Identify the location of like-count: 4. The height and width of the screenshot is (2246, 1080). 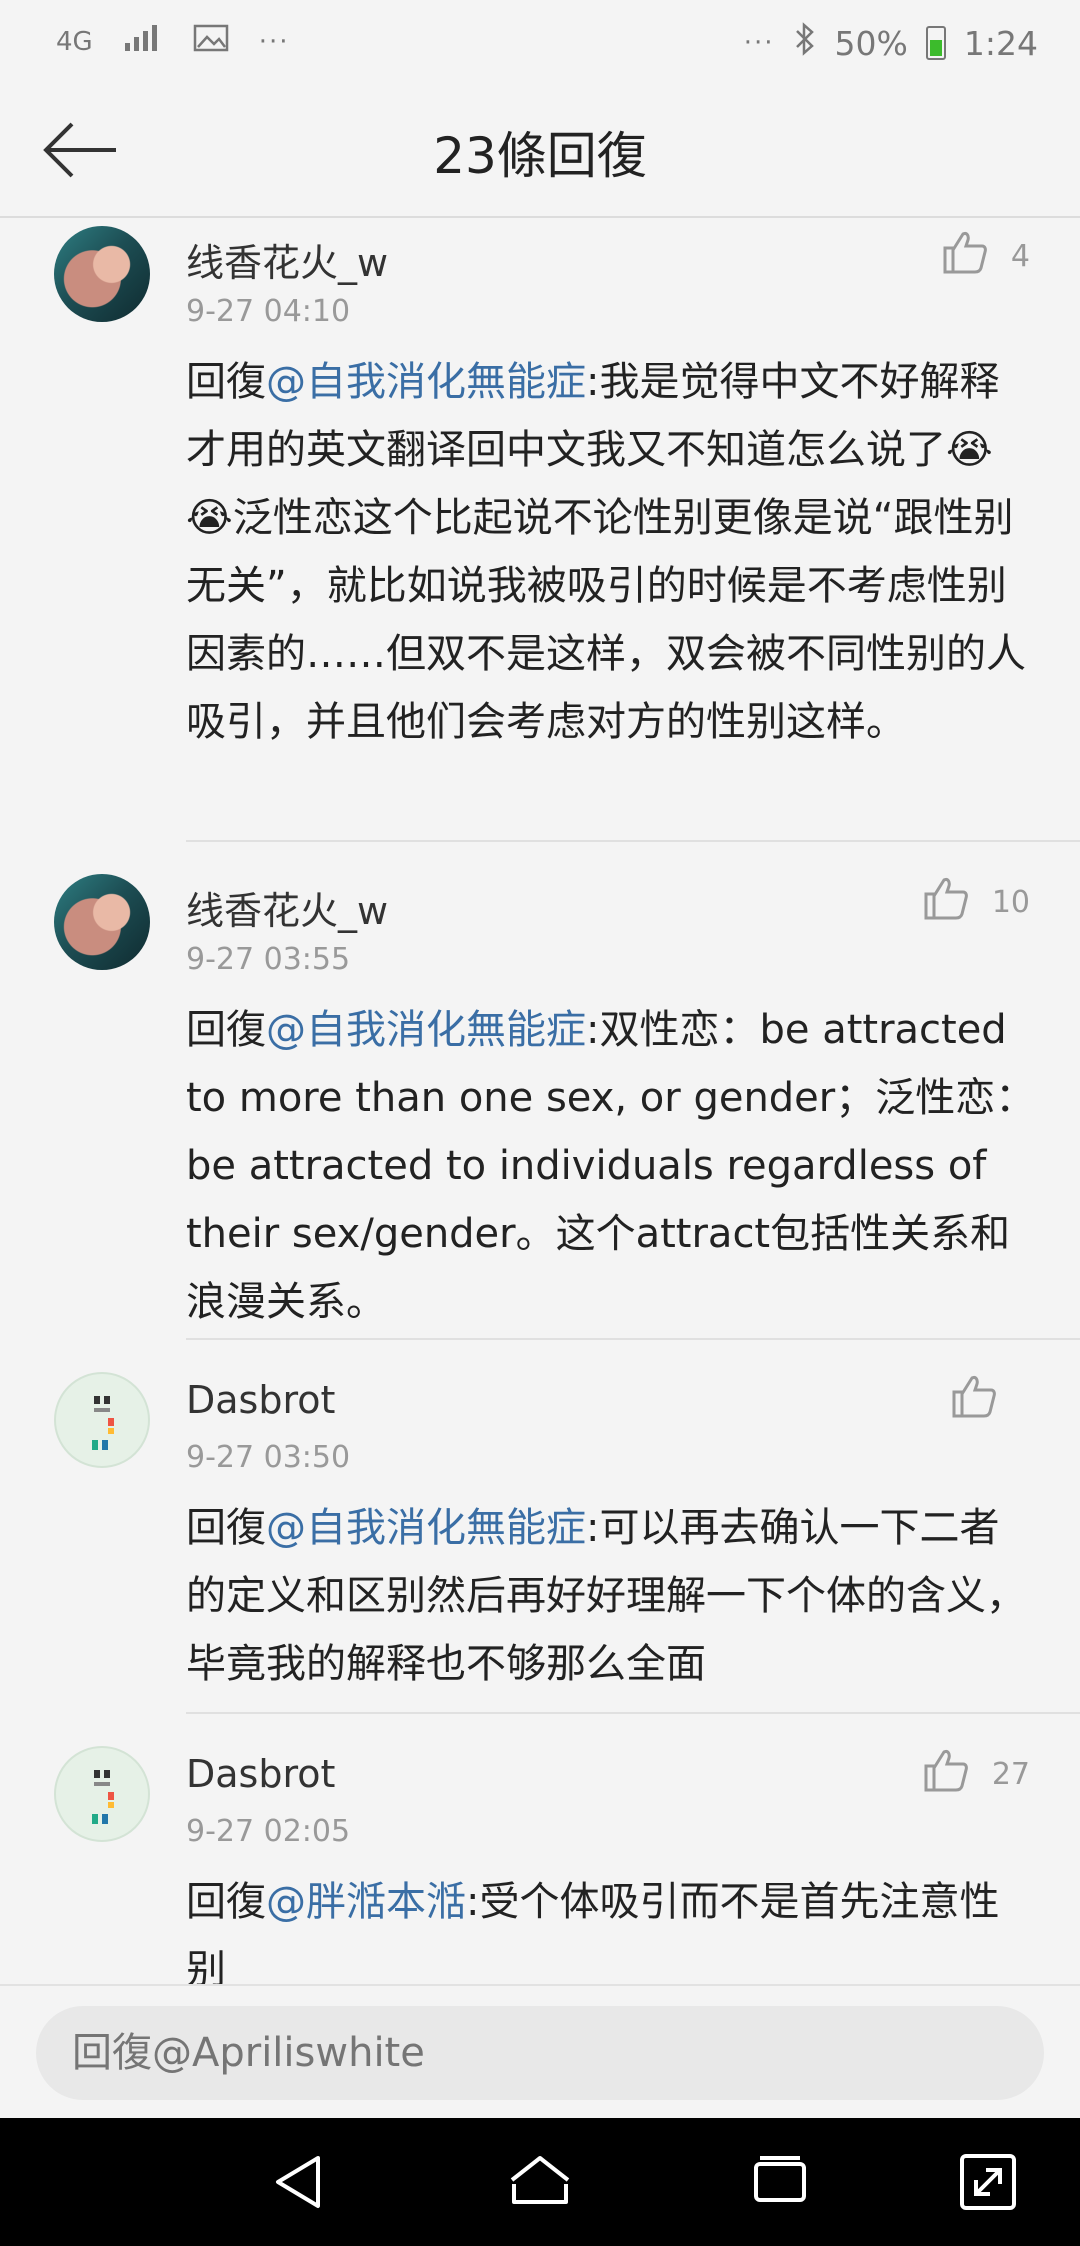
(1020, 256).